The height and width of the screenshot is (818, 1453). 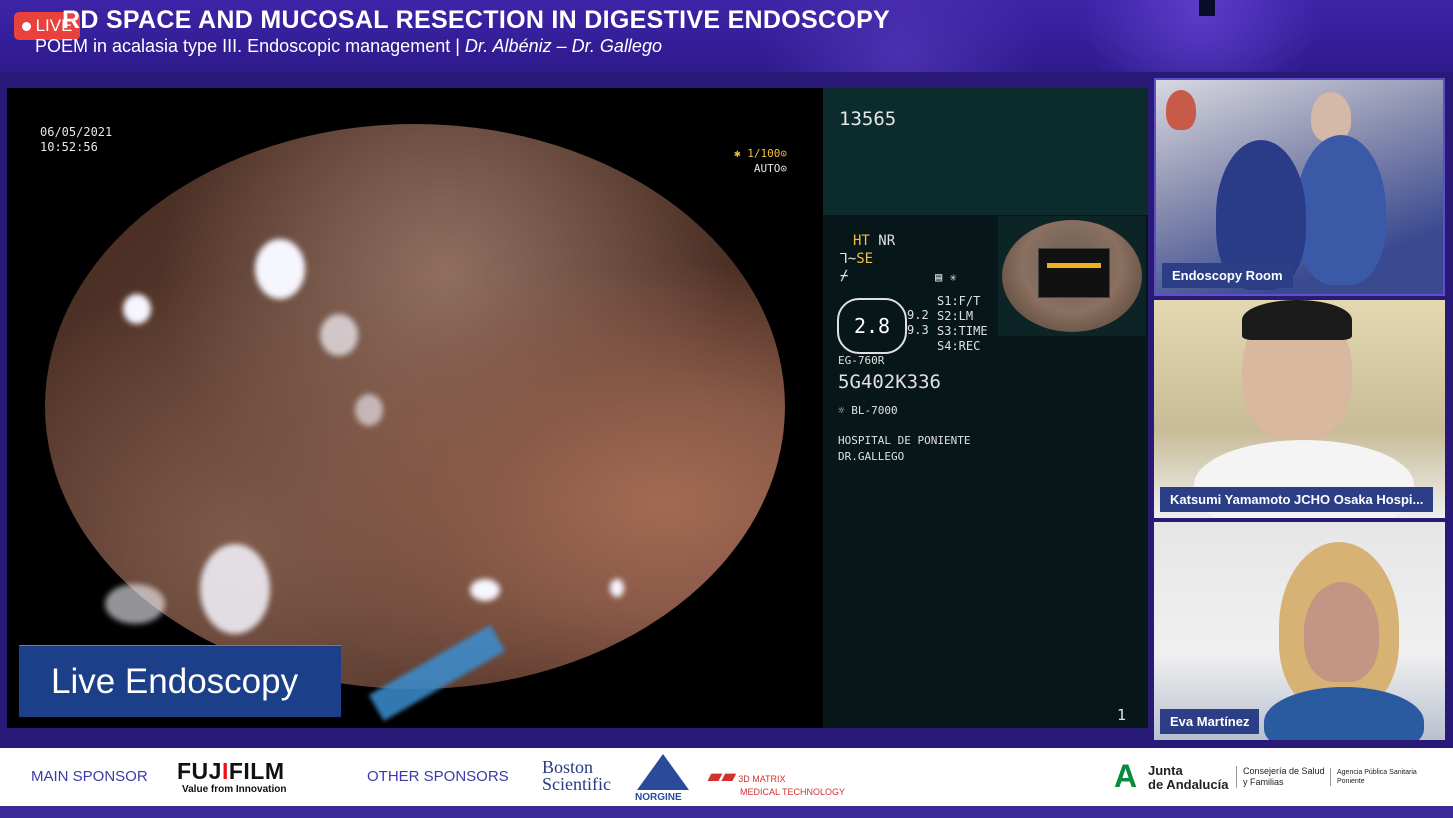 What do you see at coordinates (868, 119) in the screenshot?
I see `patient-id: 13565` at bounding box center [868, 119].